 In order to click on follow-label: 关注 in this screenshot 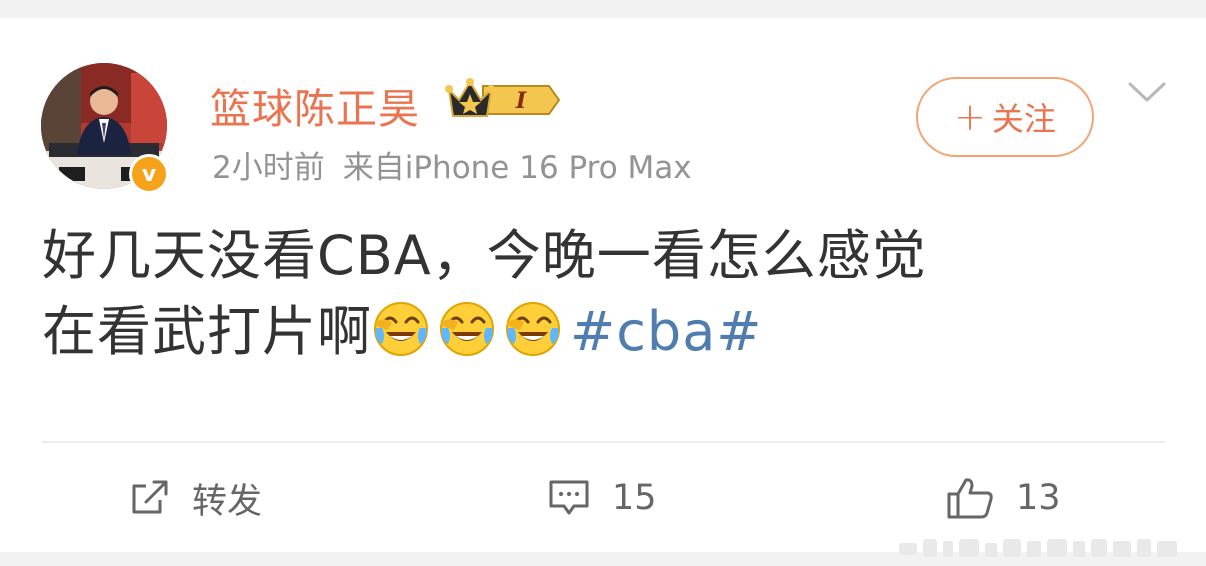, I will do `click(1023, 119)`.